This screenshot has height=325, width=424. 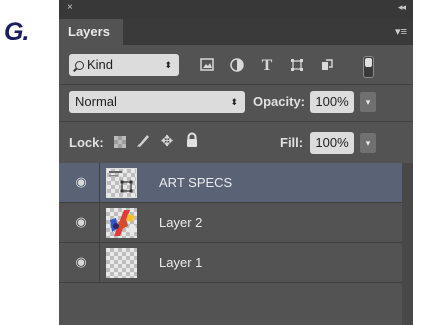 What do you see at coordinates (236, 143) in the screenshot?
I see `lock-row: Lock: ✥ Fill: 100% ▾` at bounding box center [236, 143].